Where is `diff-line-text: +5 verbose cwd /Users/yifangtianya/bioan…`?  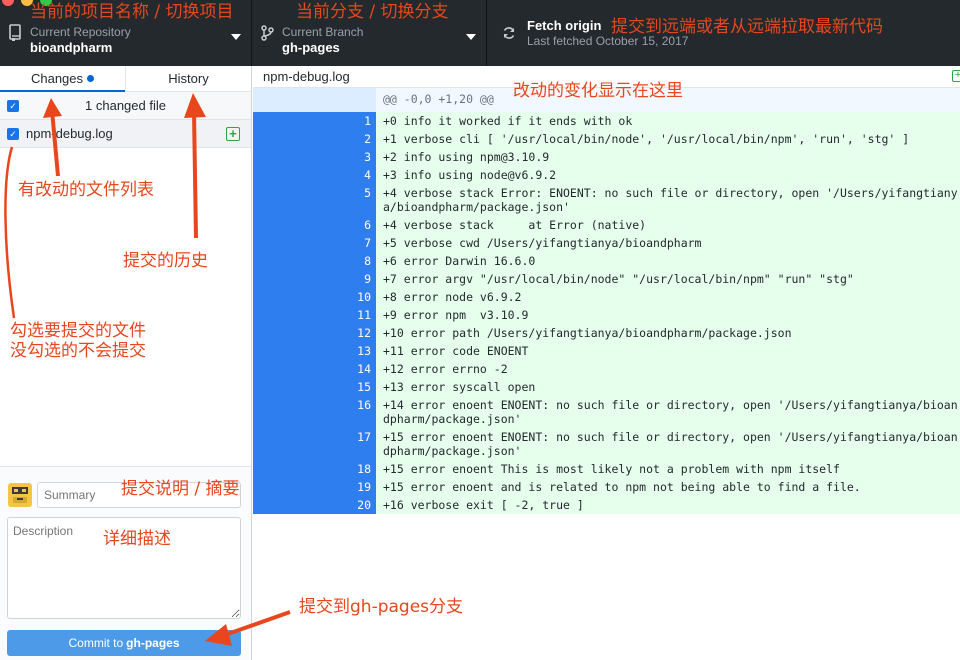
diff-line-text: +5 verbose cwd /Users/yifangtianya/bioan… is located at coordinates (668, 243).